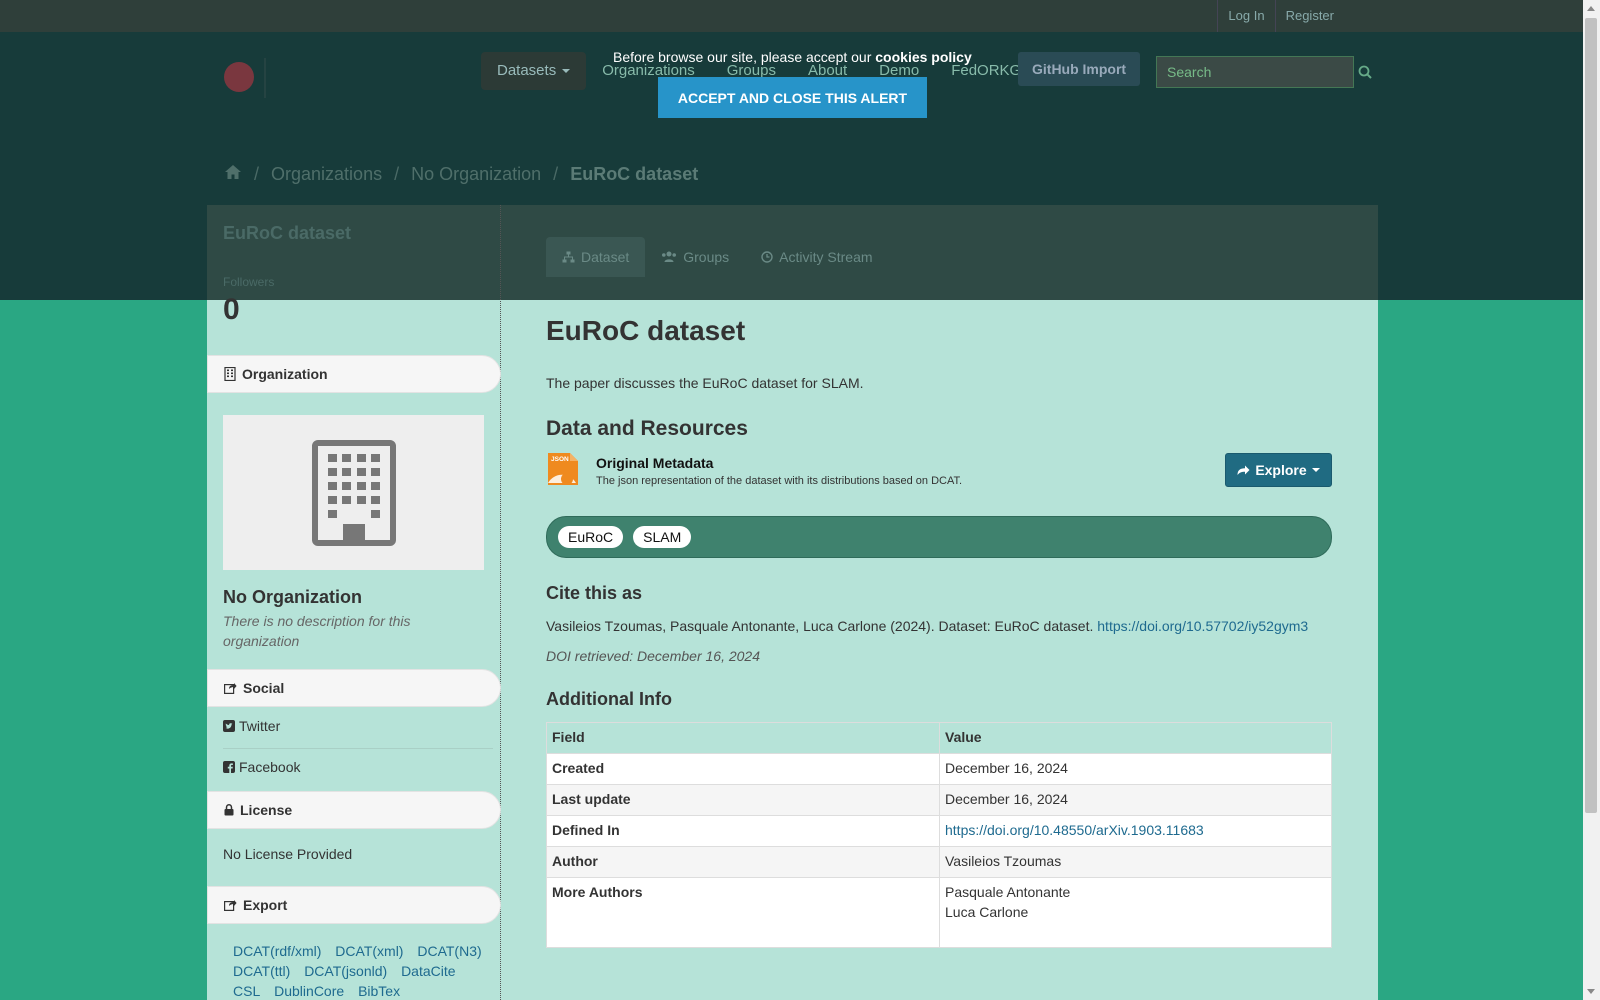 The height and width of the screenshot is (1000, 1600). Describe the element at coordinates (319, 78) in the screenshot. I see `logo-wordmark` at that location.